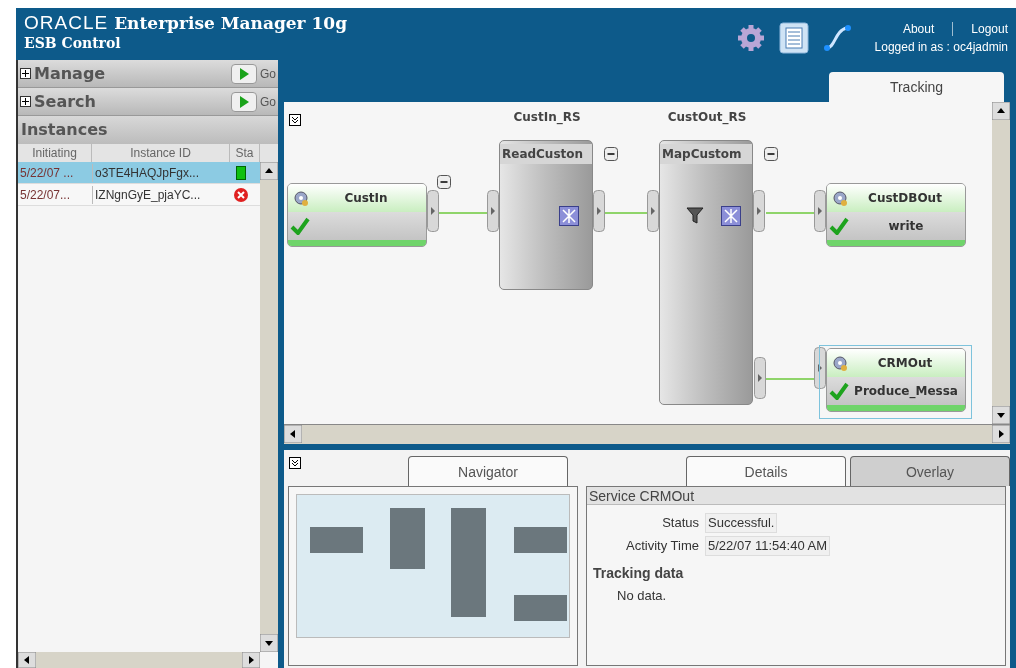 This screenshot has width=1016, height=668. Describe the element at coordinates (766, 471) in the screenshot. I see `tab: Details` at that location.